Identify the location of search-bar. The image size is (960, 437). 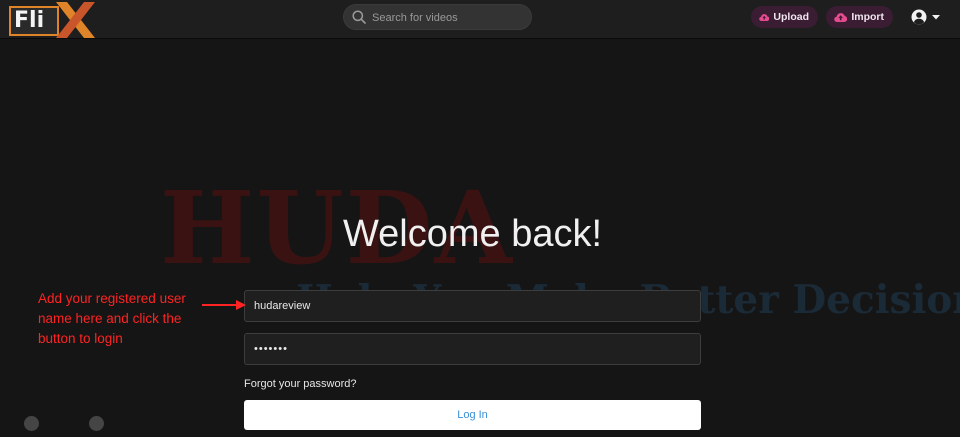
(437, 17).